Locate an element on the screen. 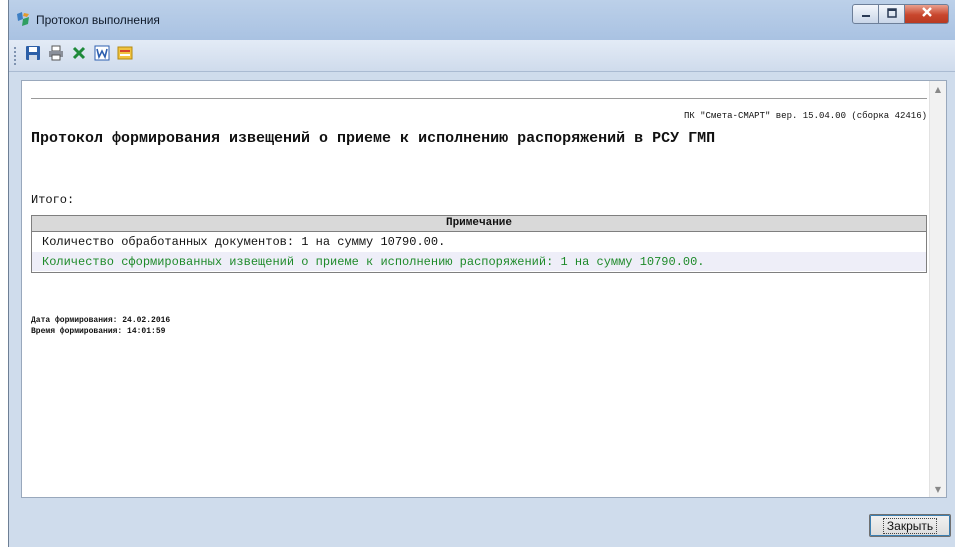 The height and width of the screenshot is (547, 955). window-controls is located at coordinates (900, 15).